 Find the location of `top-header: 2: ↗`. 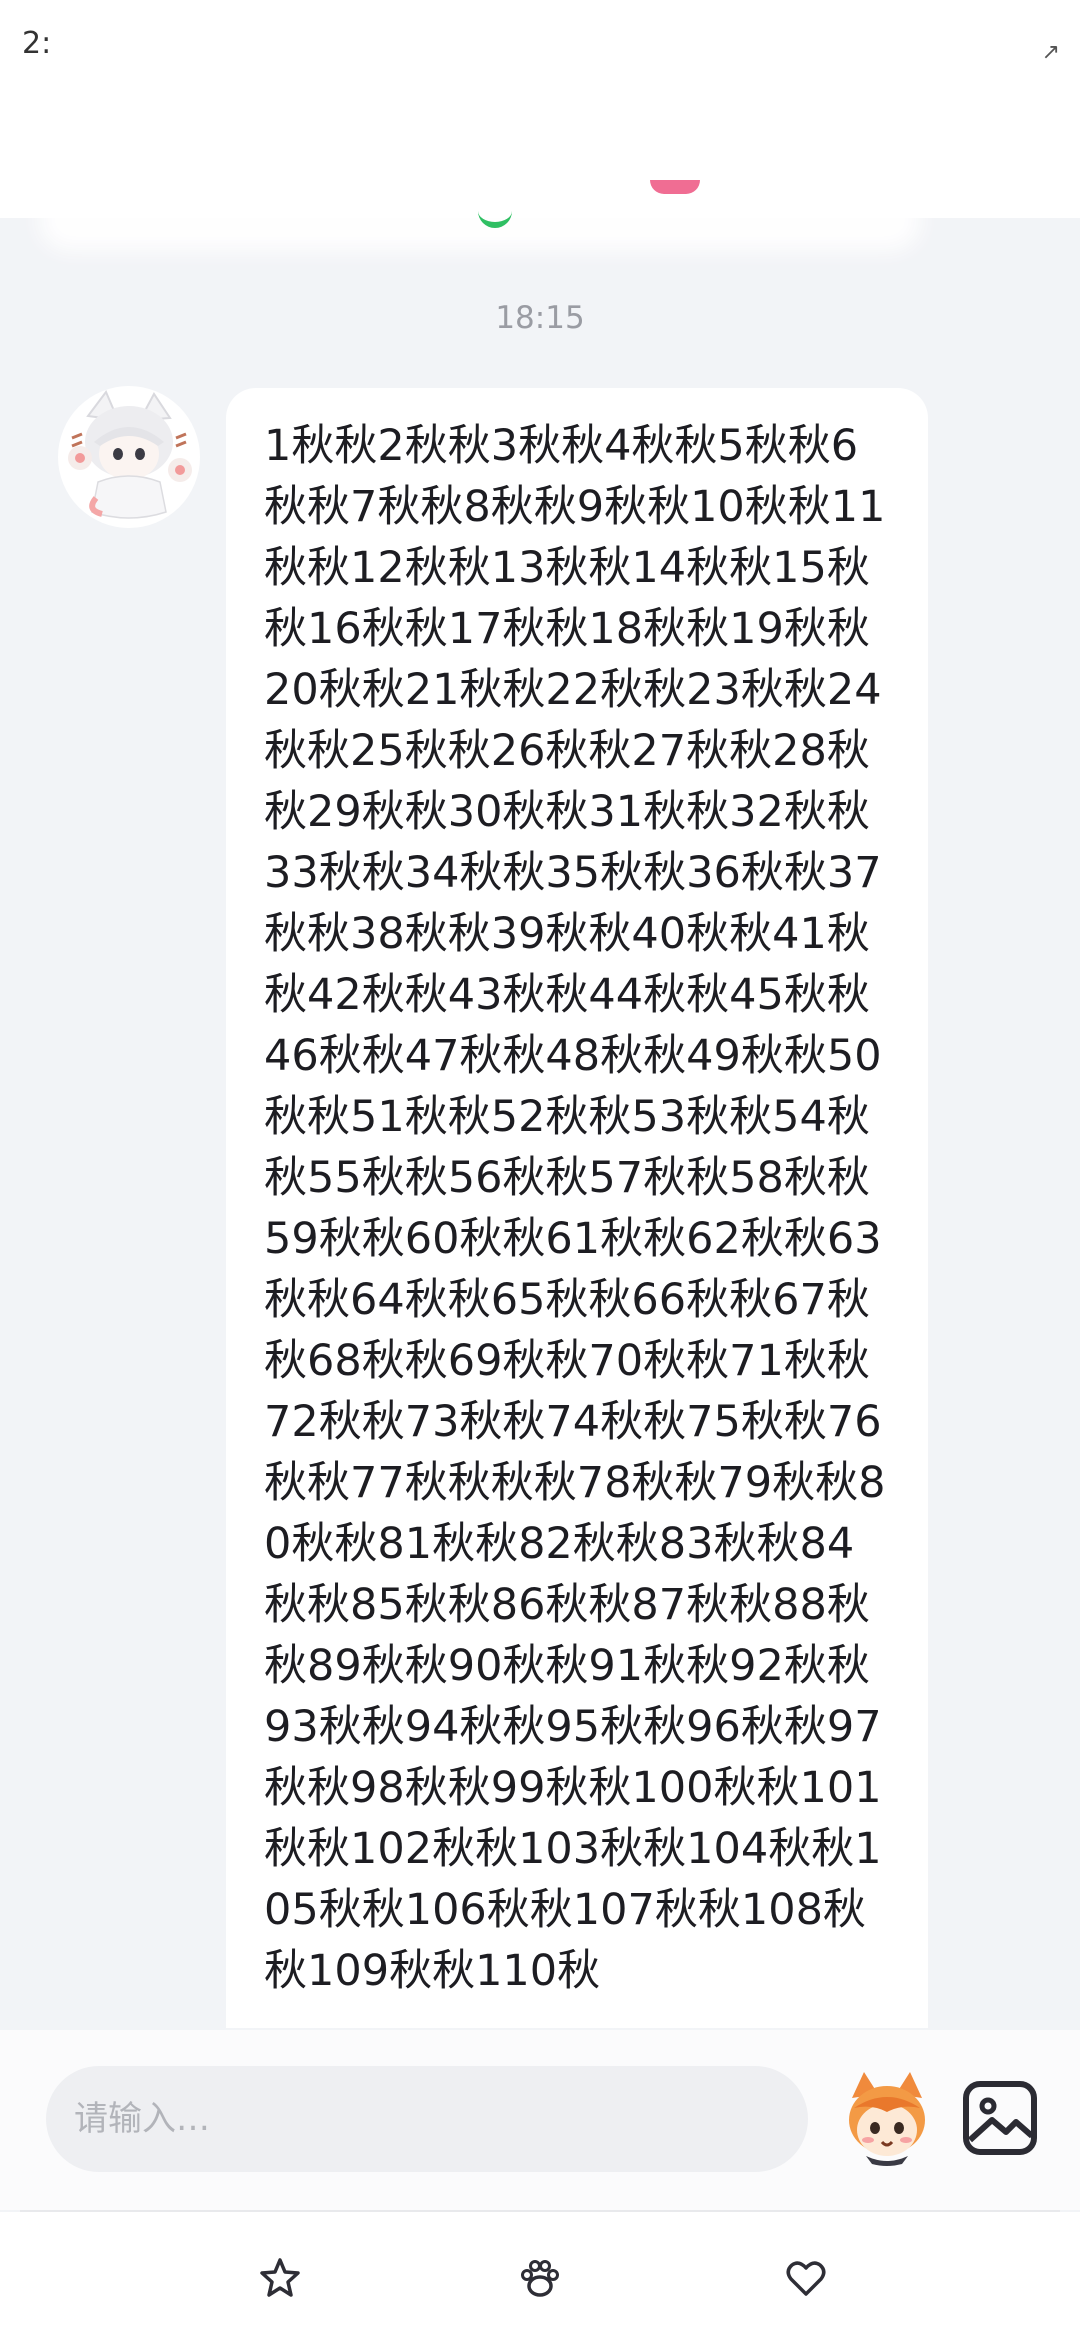

top-header: 2: ↗ is located at coordinates (540, 109).